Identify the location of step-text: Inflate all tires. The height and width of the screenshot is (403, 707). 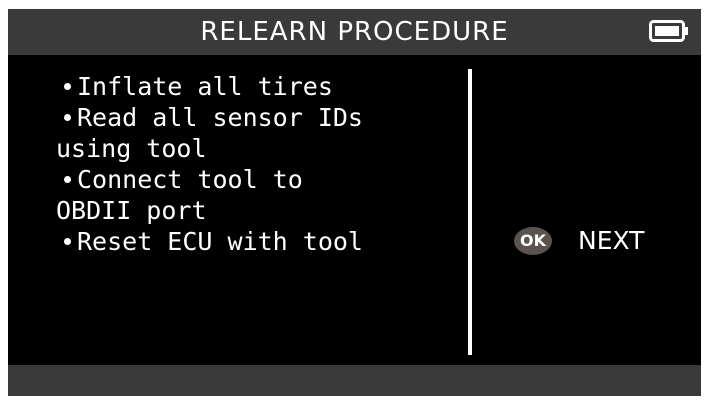
(205, 86).